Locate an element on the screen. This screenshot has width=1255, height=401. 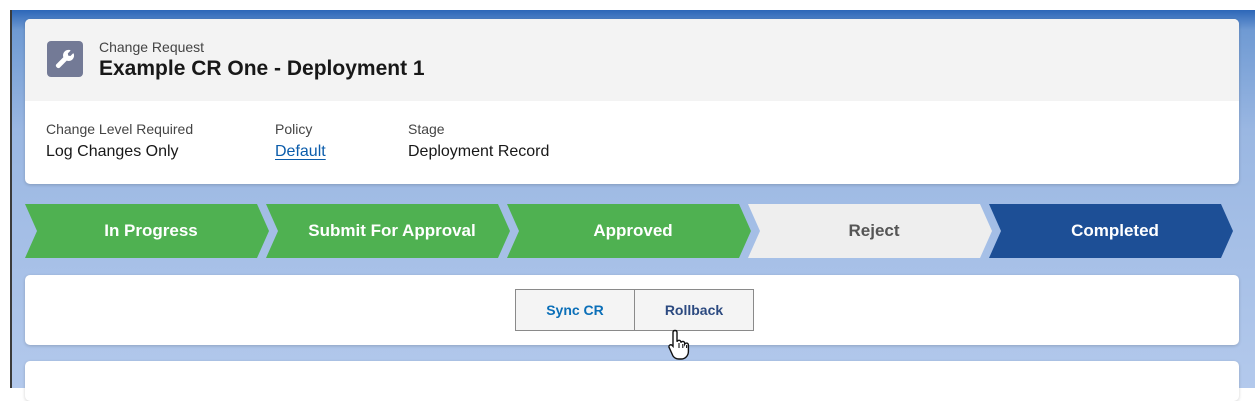
field-policy: Policy Default is located at coordinates (300, 141).